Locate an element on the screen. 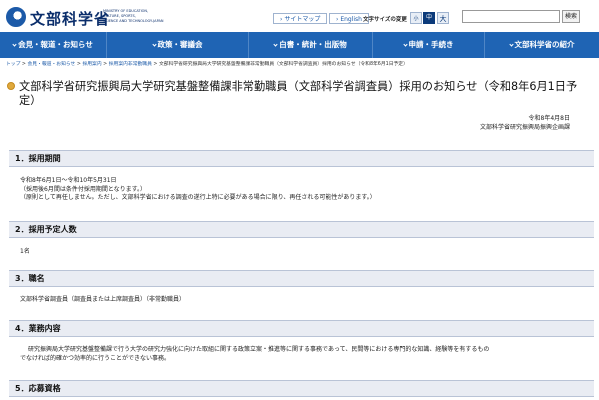 The height and width of the screenshot is (400, 599). publisher-org: 文部科学省研究振興局振興企画課 is located at coordinates (524, 127).